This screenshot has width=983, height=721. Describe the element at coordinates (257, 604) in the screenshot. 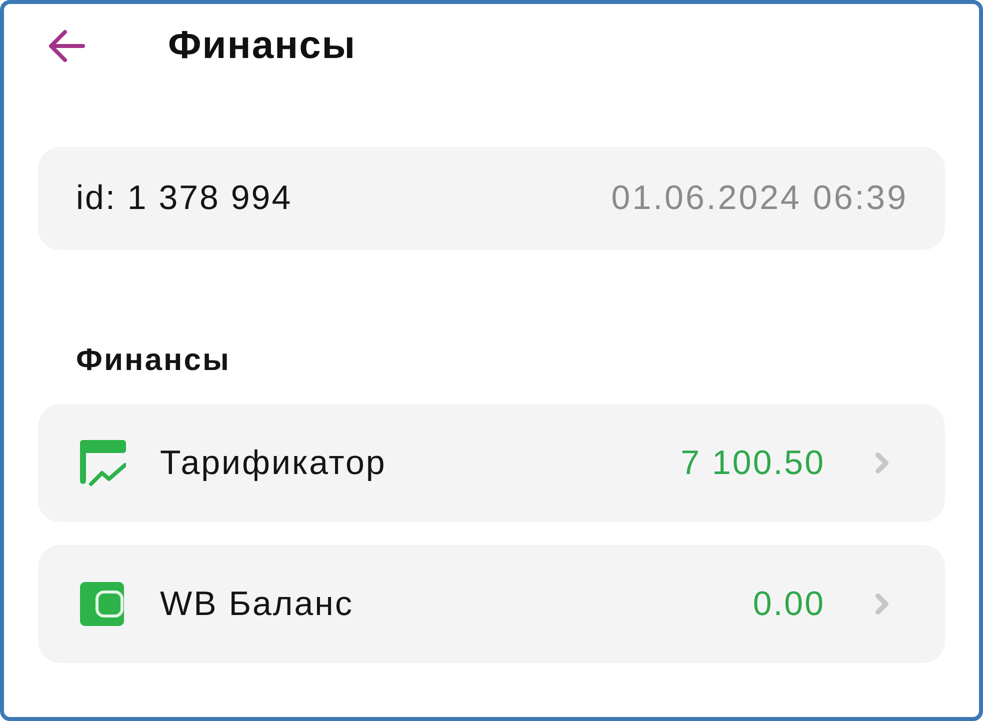

I see `finance-label: WB Баланс` at that location.